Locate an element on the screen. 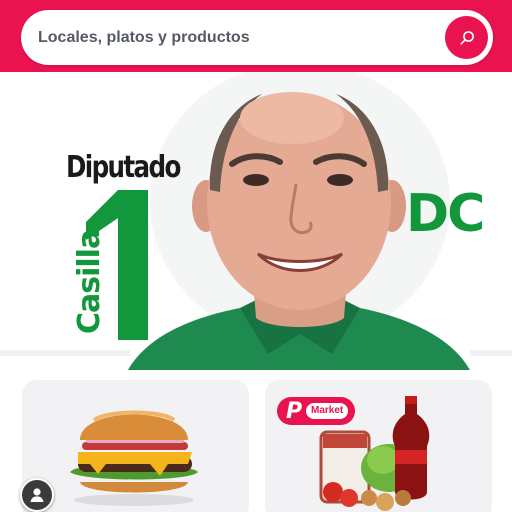 The image size is (512, 512). category-card-food is located at coordinates (135, 446).